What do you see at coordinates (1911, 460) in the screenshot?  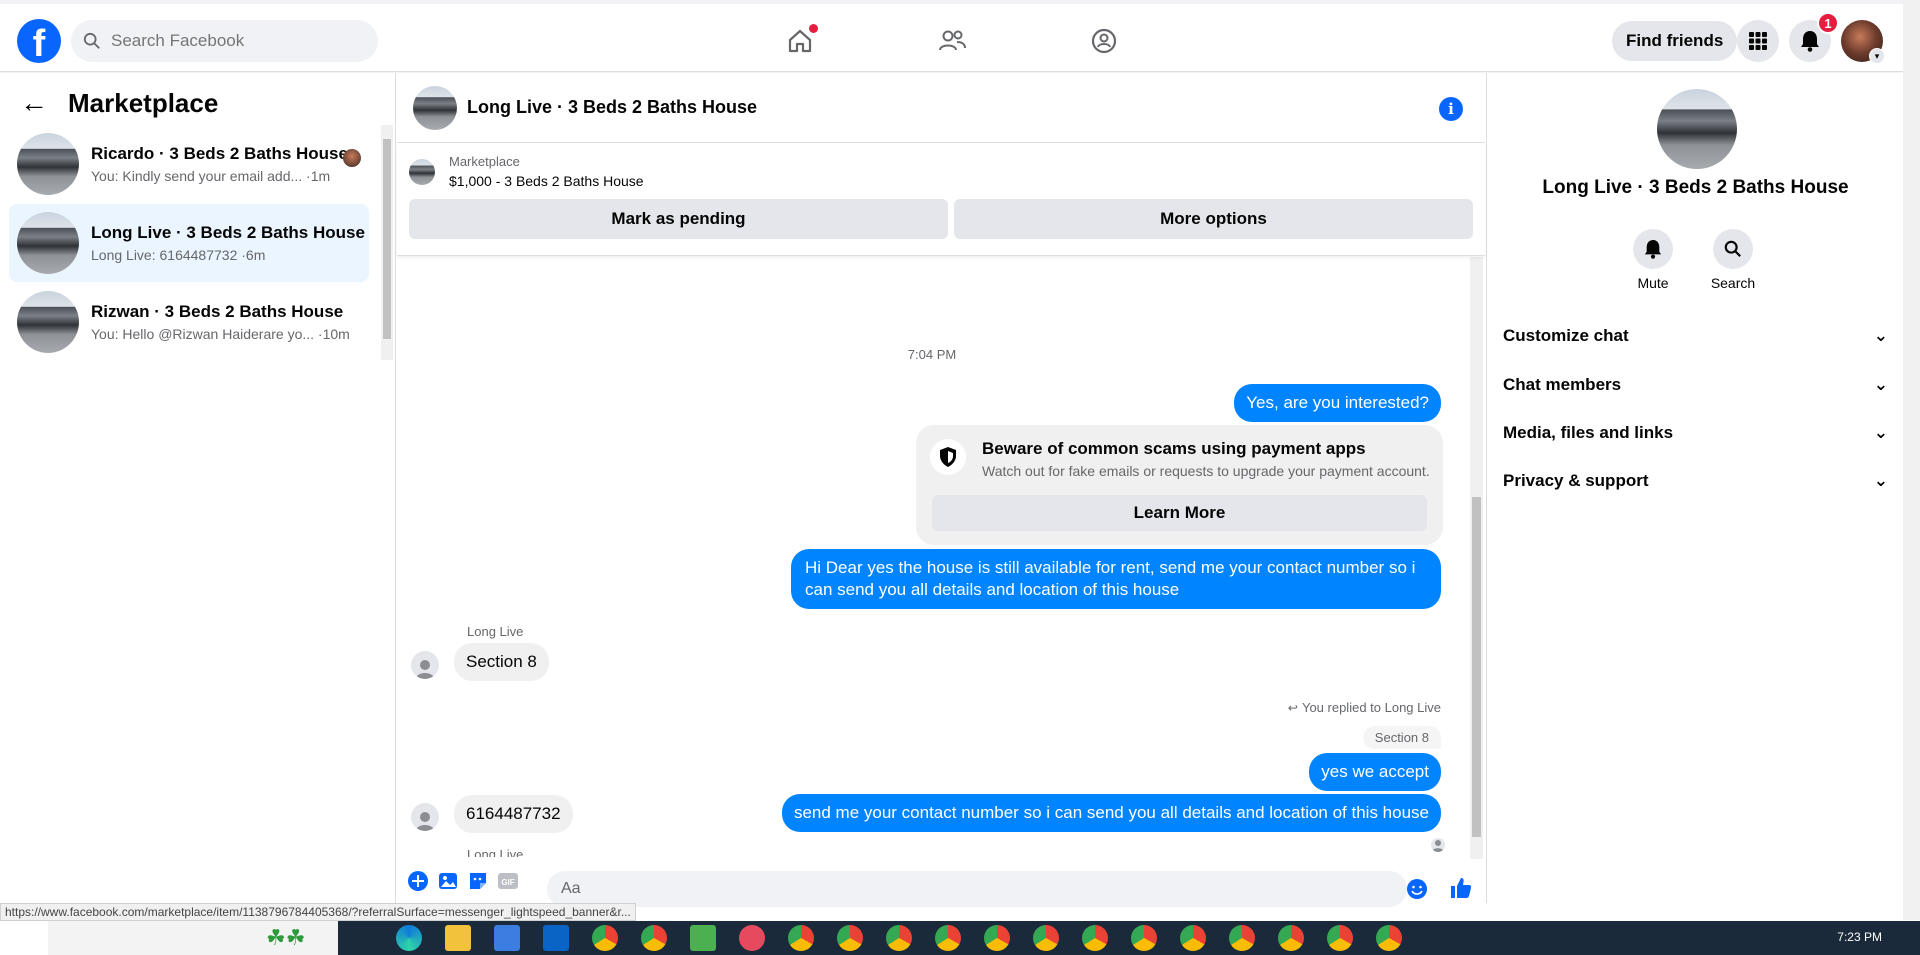 I see `page-scrollbar` at bounding box center [1911, 460].